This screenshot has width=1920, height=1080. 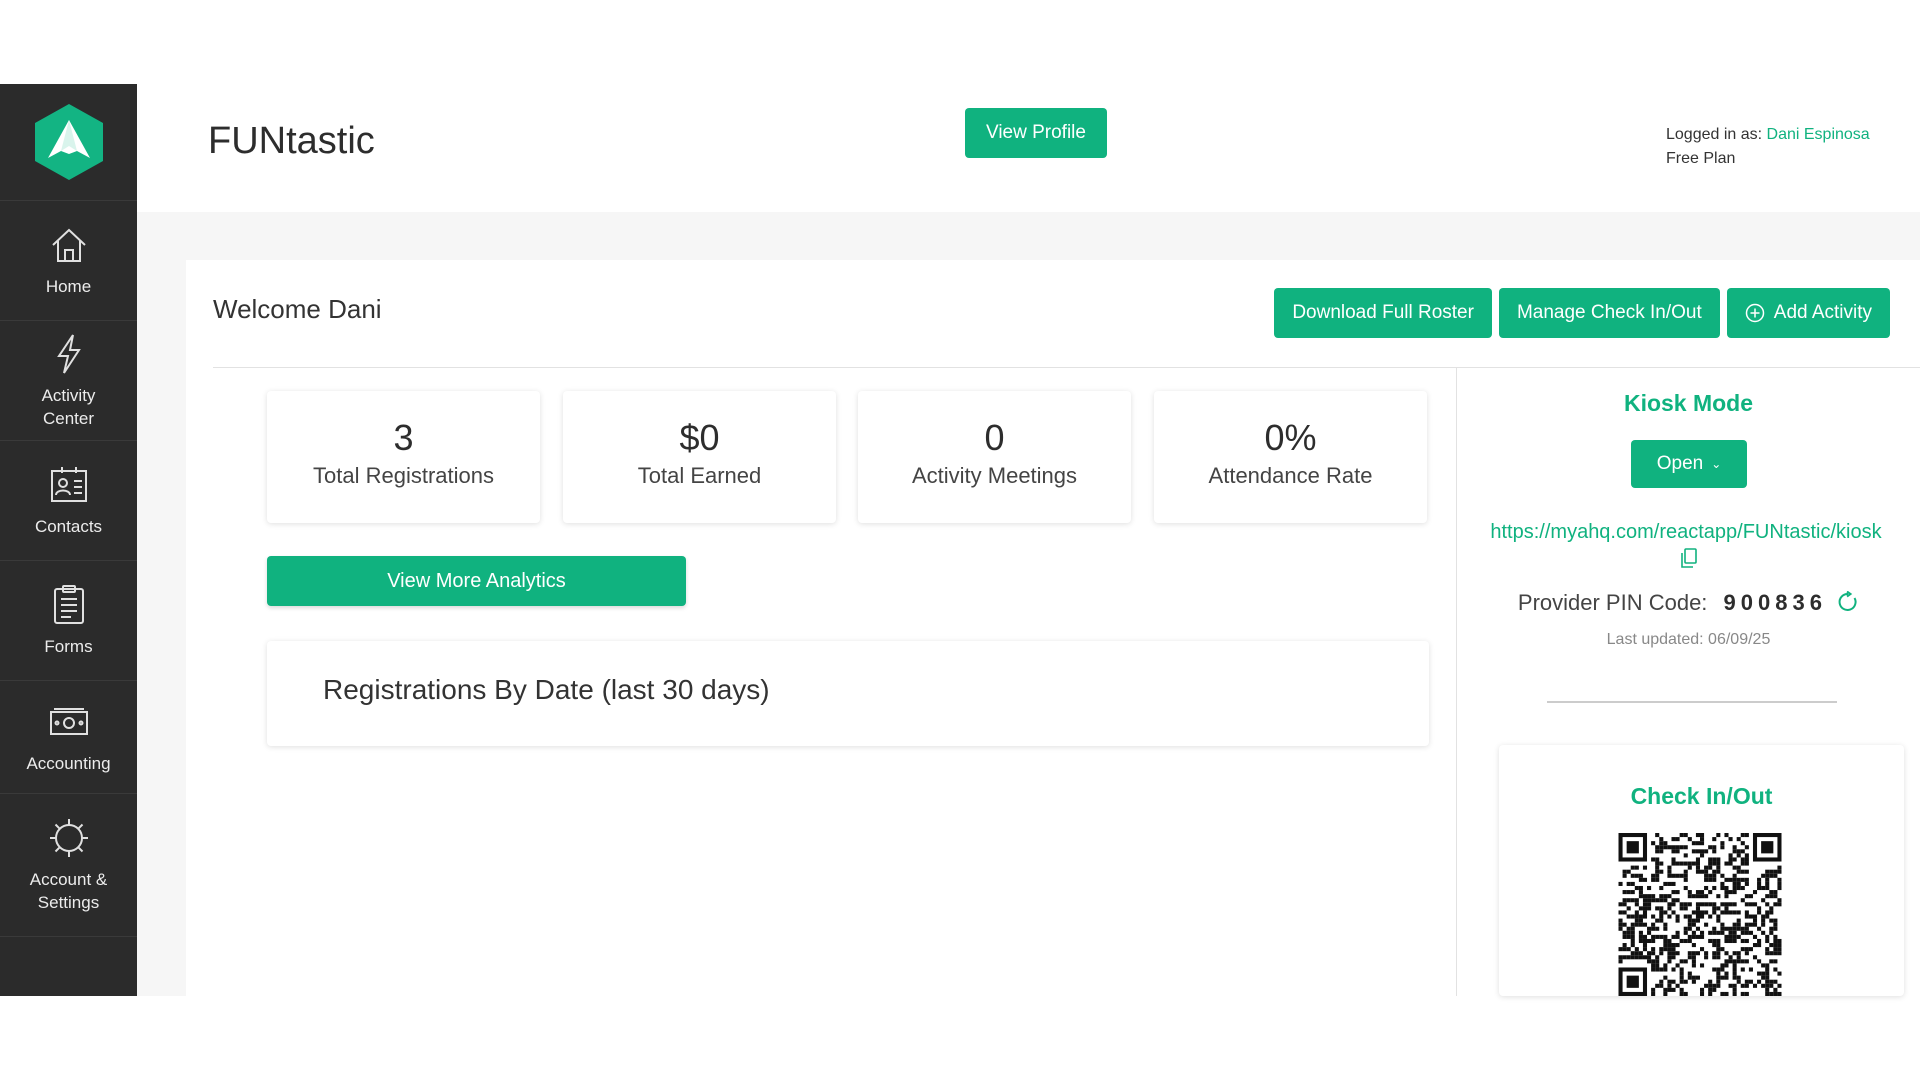 I want to click on logged-in-label: Logged in as:, so click(x=1714, y=134).